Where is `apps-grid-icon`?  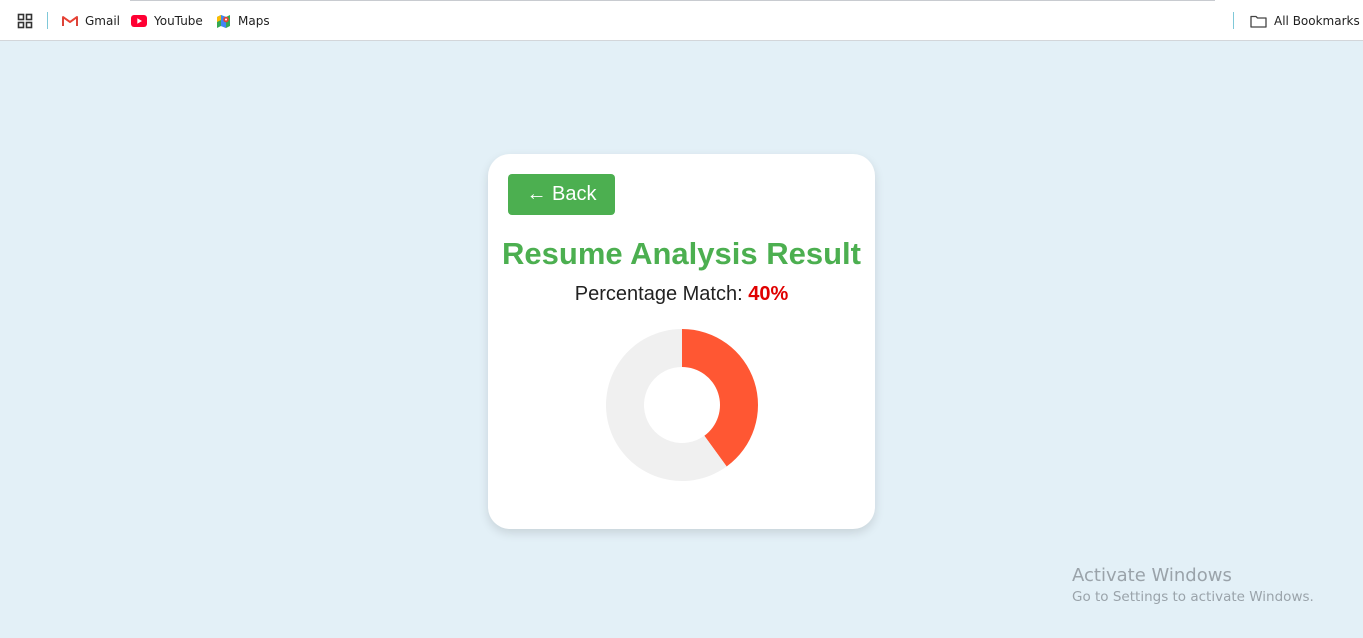
apps-grid-icon is located at coordinates (25, 21).